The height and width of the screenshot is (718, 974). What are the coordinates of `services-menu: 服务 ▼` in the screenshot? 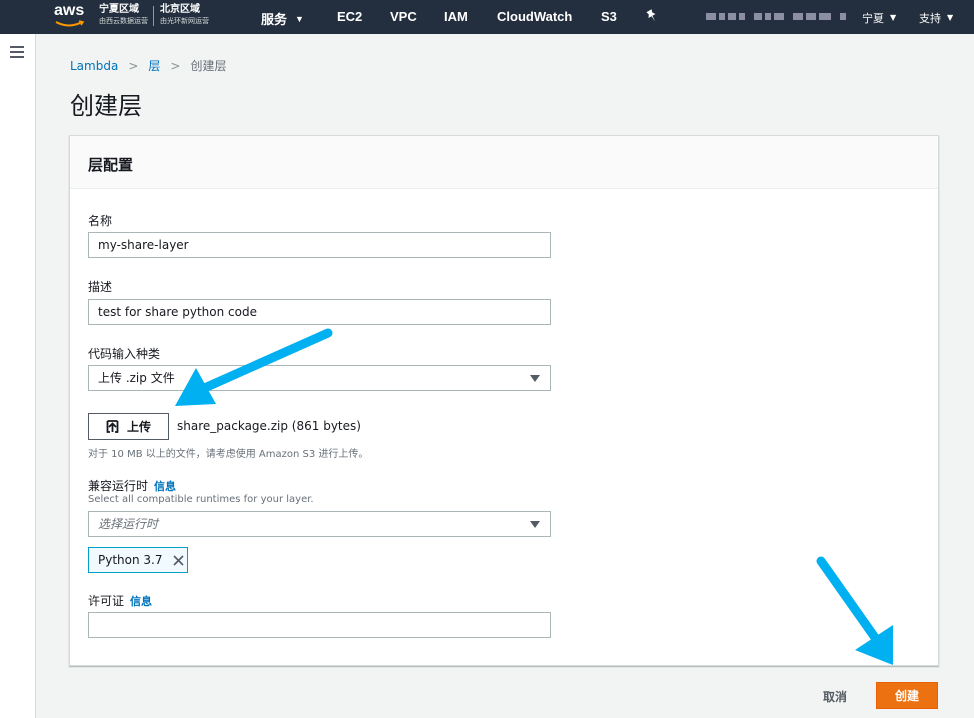 It's located at (282, 18).